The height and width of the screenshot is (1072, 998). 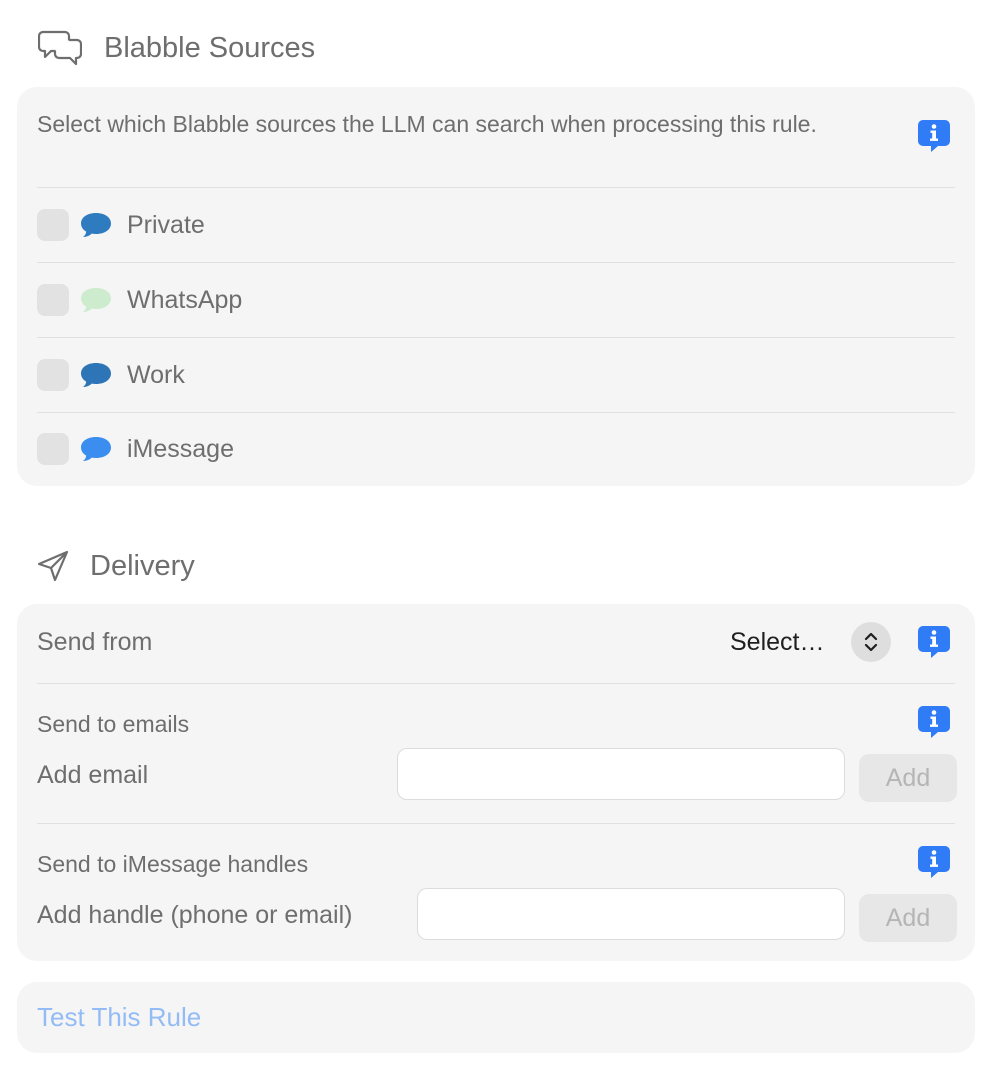 I want to click on add-email-label: Add email, so click(x=93, y=775).